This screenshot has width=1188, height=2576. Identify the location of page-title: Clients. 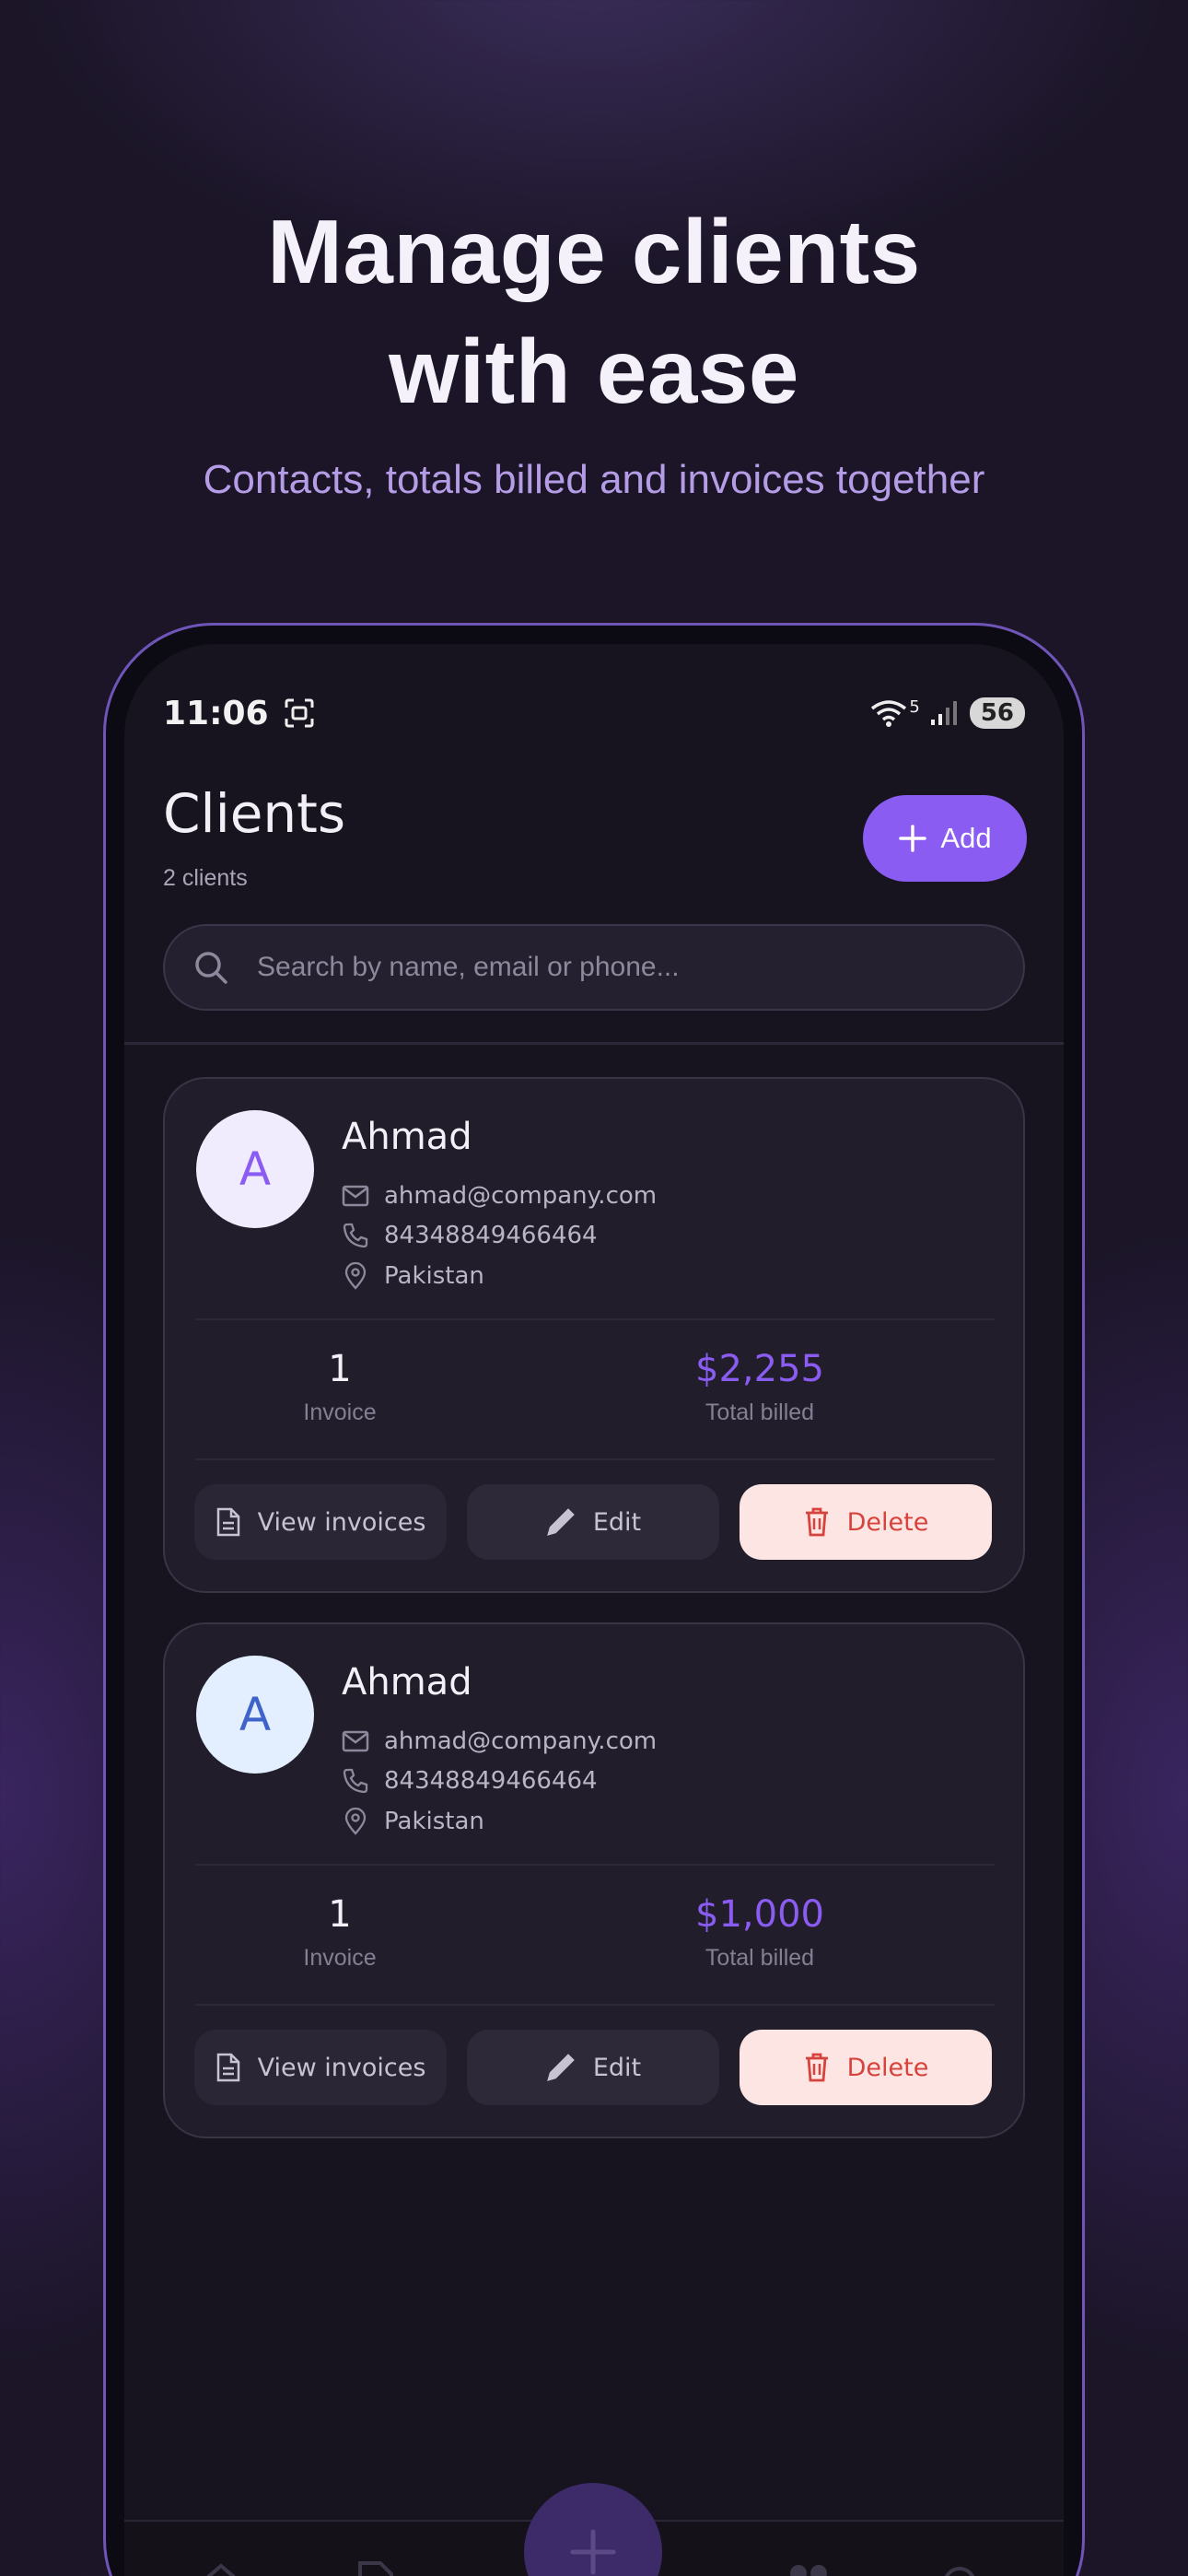
(254, 813).